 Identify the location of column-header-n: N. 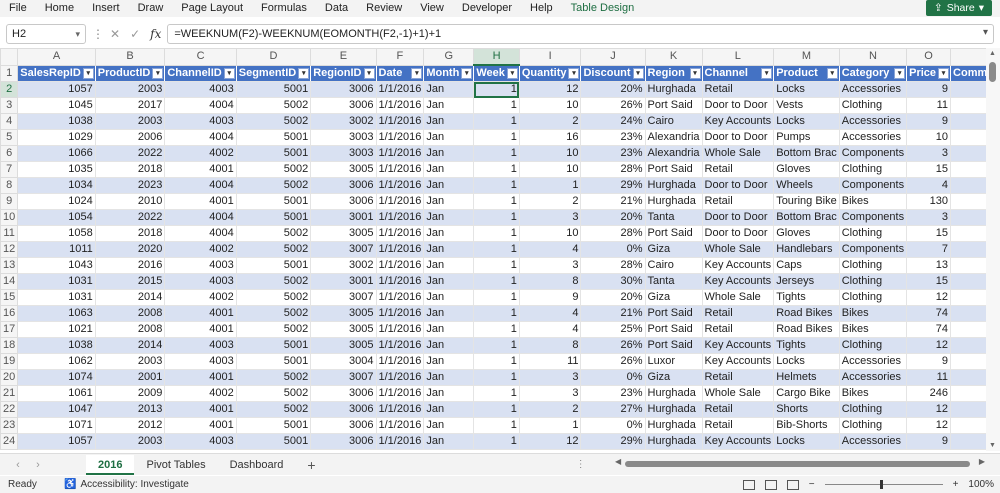
(873, 57).